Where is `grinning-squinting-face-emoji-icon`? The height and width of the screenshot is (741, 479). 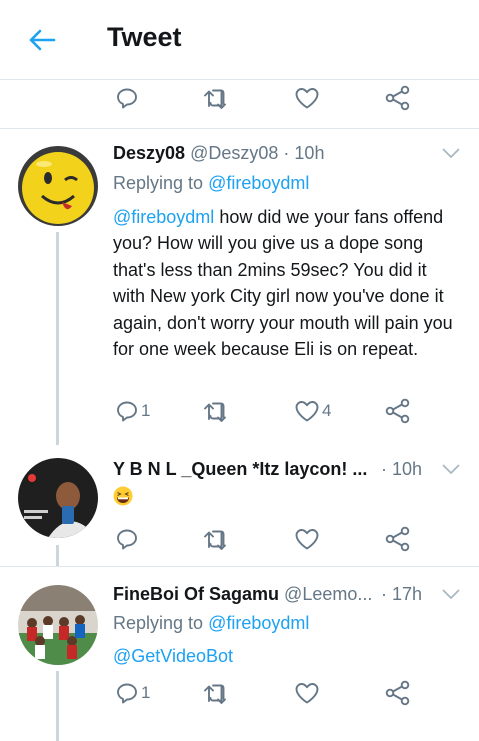
grinning-squinting-face-emoji-icon is located at coordinates (123, 496).